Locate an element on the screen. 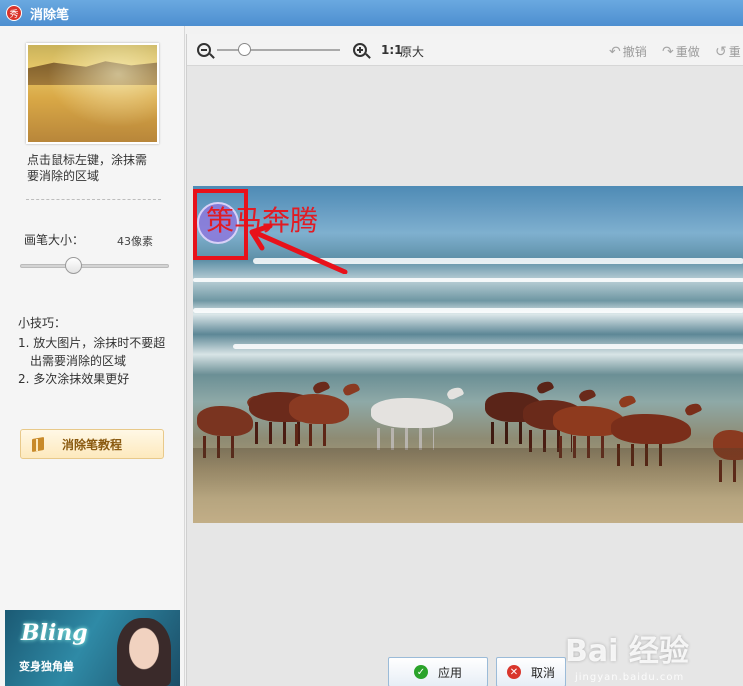  cancel-button: ✕ 取消 is located at coordinates (531, 671).